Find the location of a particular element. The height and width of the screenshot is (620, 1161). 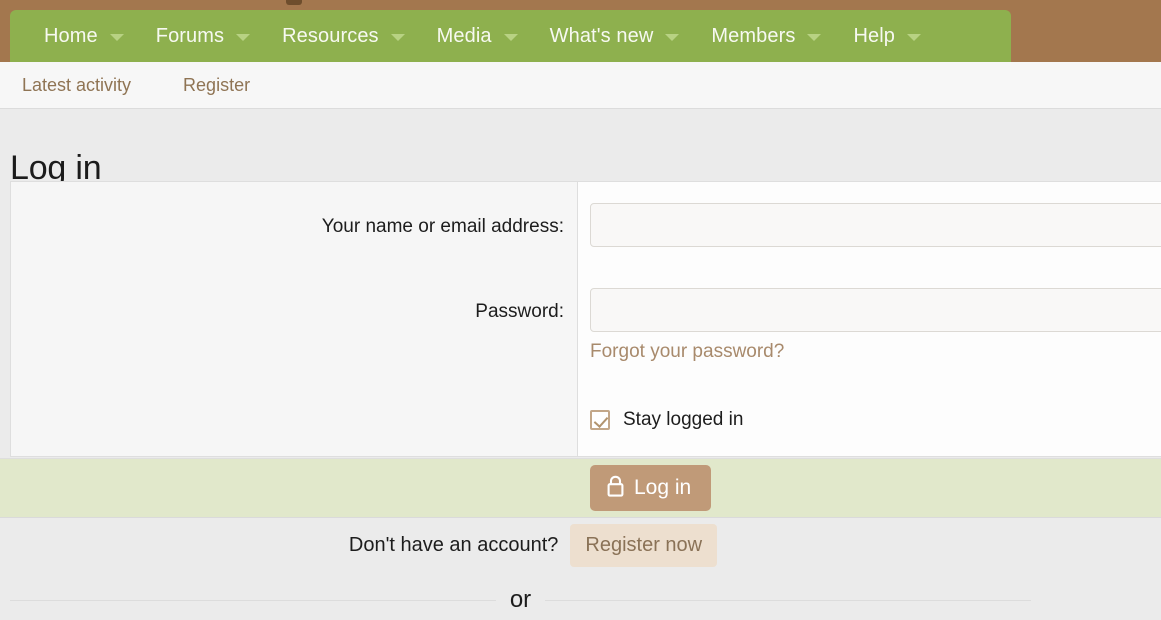

nav-item-home-label: Home is located at coordinates (71, 35).